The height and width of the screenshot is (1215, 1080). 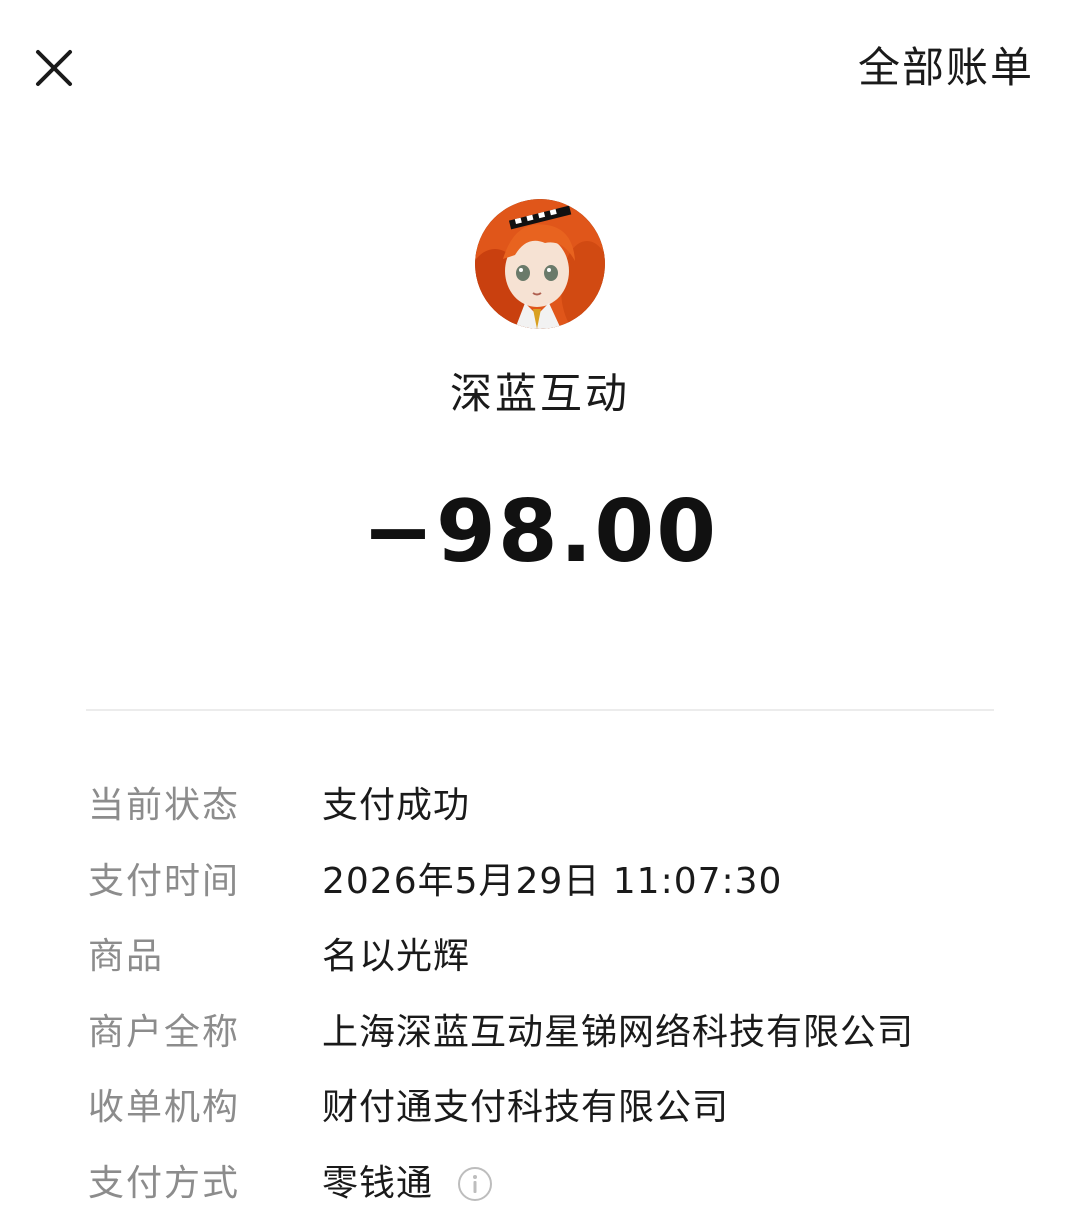 What do you see at coordinates (164, 1107) in the screenshot?
I see `detail-label: 收单机构` at bounding box center [164, 1107].